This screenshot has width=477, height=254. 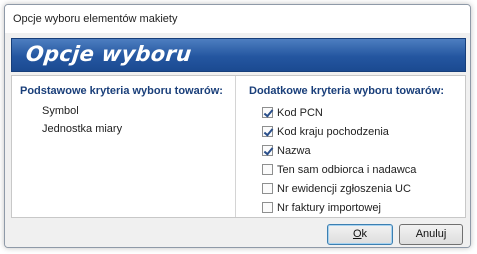 What do you see at coordinates (346, 91) in the screenshot?
I see `additional-criteria-heading: Dodatkowe kryteria wyboru towarów:` at bounding box center [346, 91].